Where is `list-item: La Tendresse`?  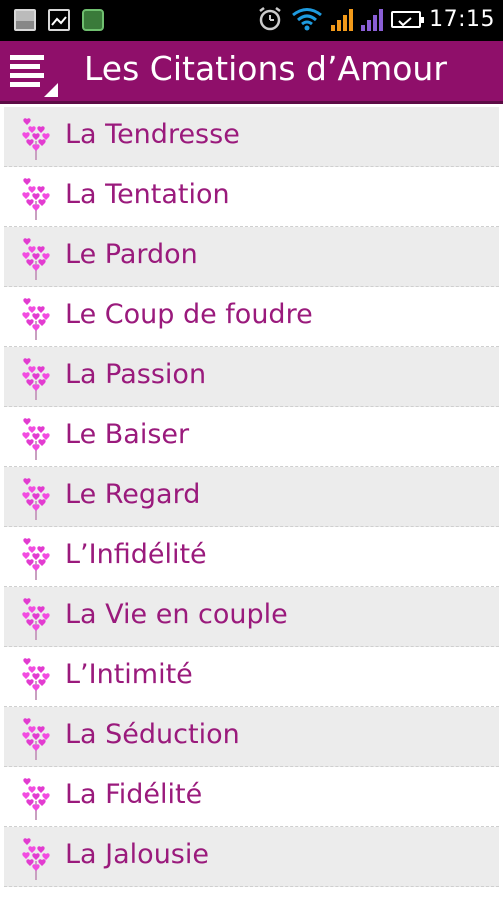
list-item: La Tendresse is located at coordinates (251, 137).